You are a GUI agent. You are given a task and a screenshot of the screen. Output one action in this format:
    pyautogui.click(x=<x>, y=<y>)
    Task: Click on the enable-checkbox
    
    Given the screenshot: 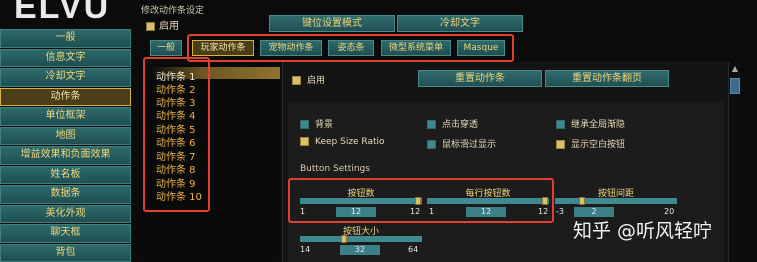 What is the action you would take?
    pyautogui.click(x=150, y=26)
    